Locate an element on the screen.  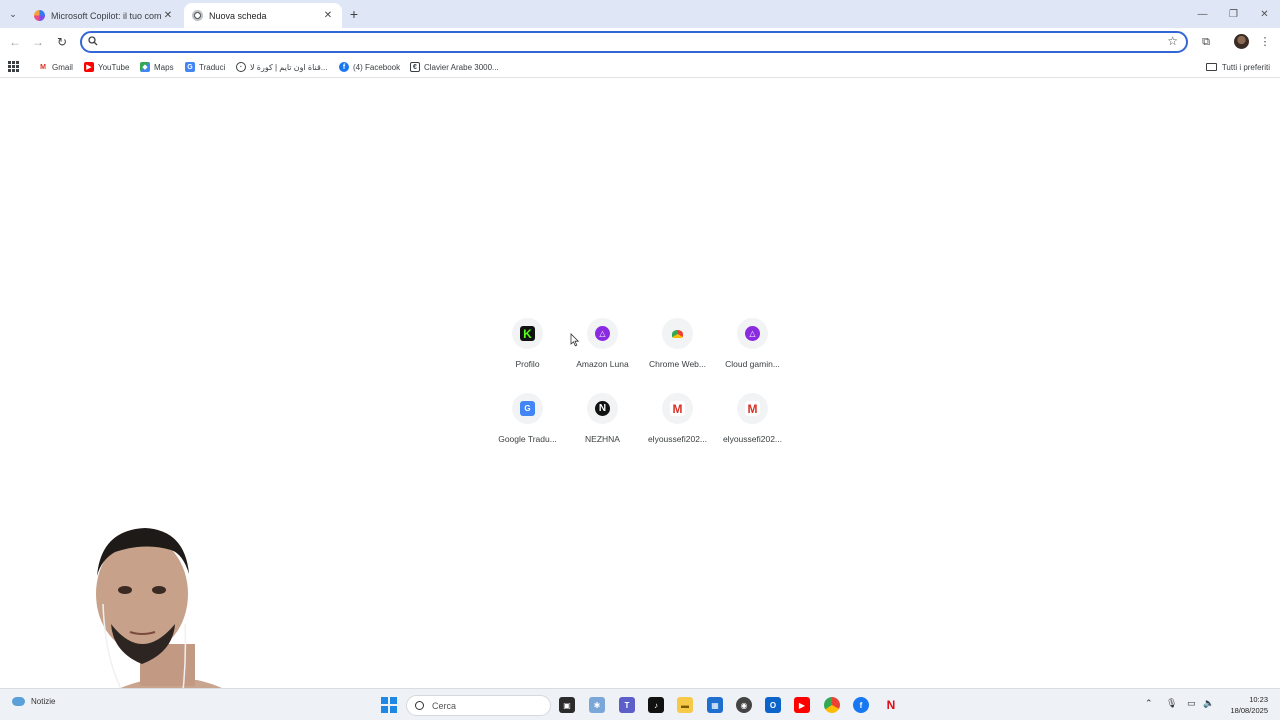
address-bar: ☆ is located at coordinates (634, 42).